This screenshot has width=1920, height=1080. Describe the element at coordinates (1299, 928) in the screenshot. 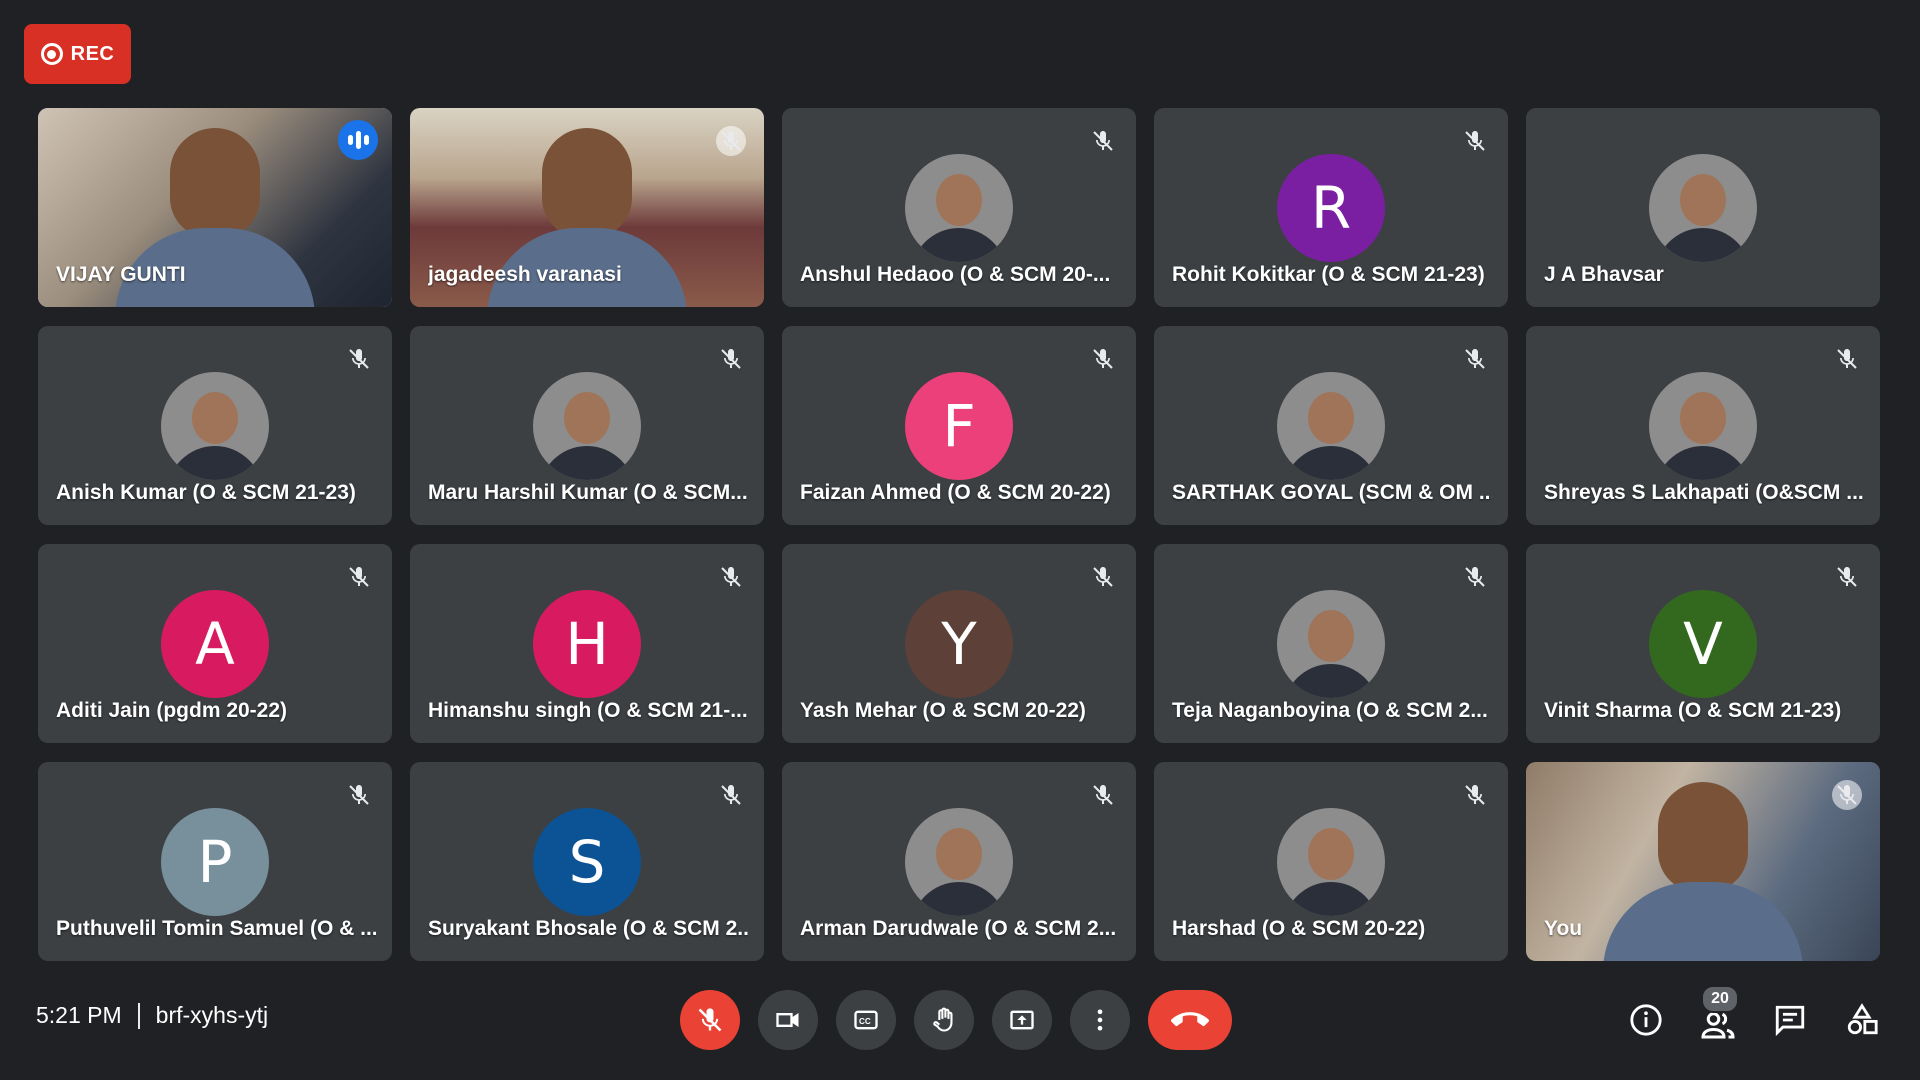

I see `participant-name: Harshad (O & SCM 20-22)` at that location.